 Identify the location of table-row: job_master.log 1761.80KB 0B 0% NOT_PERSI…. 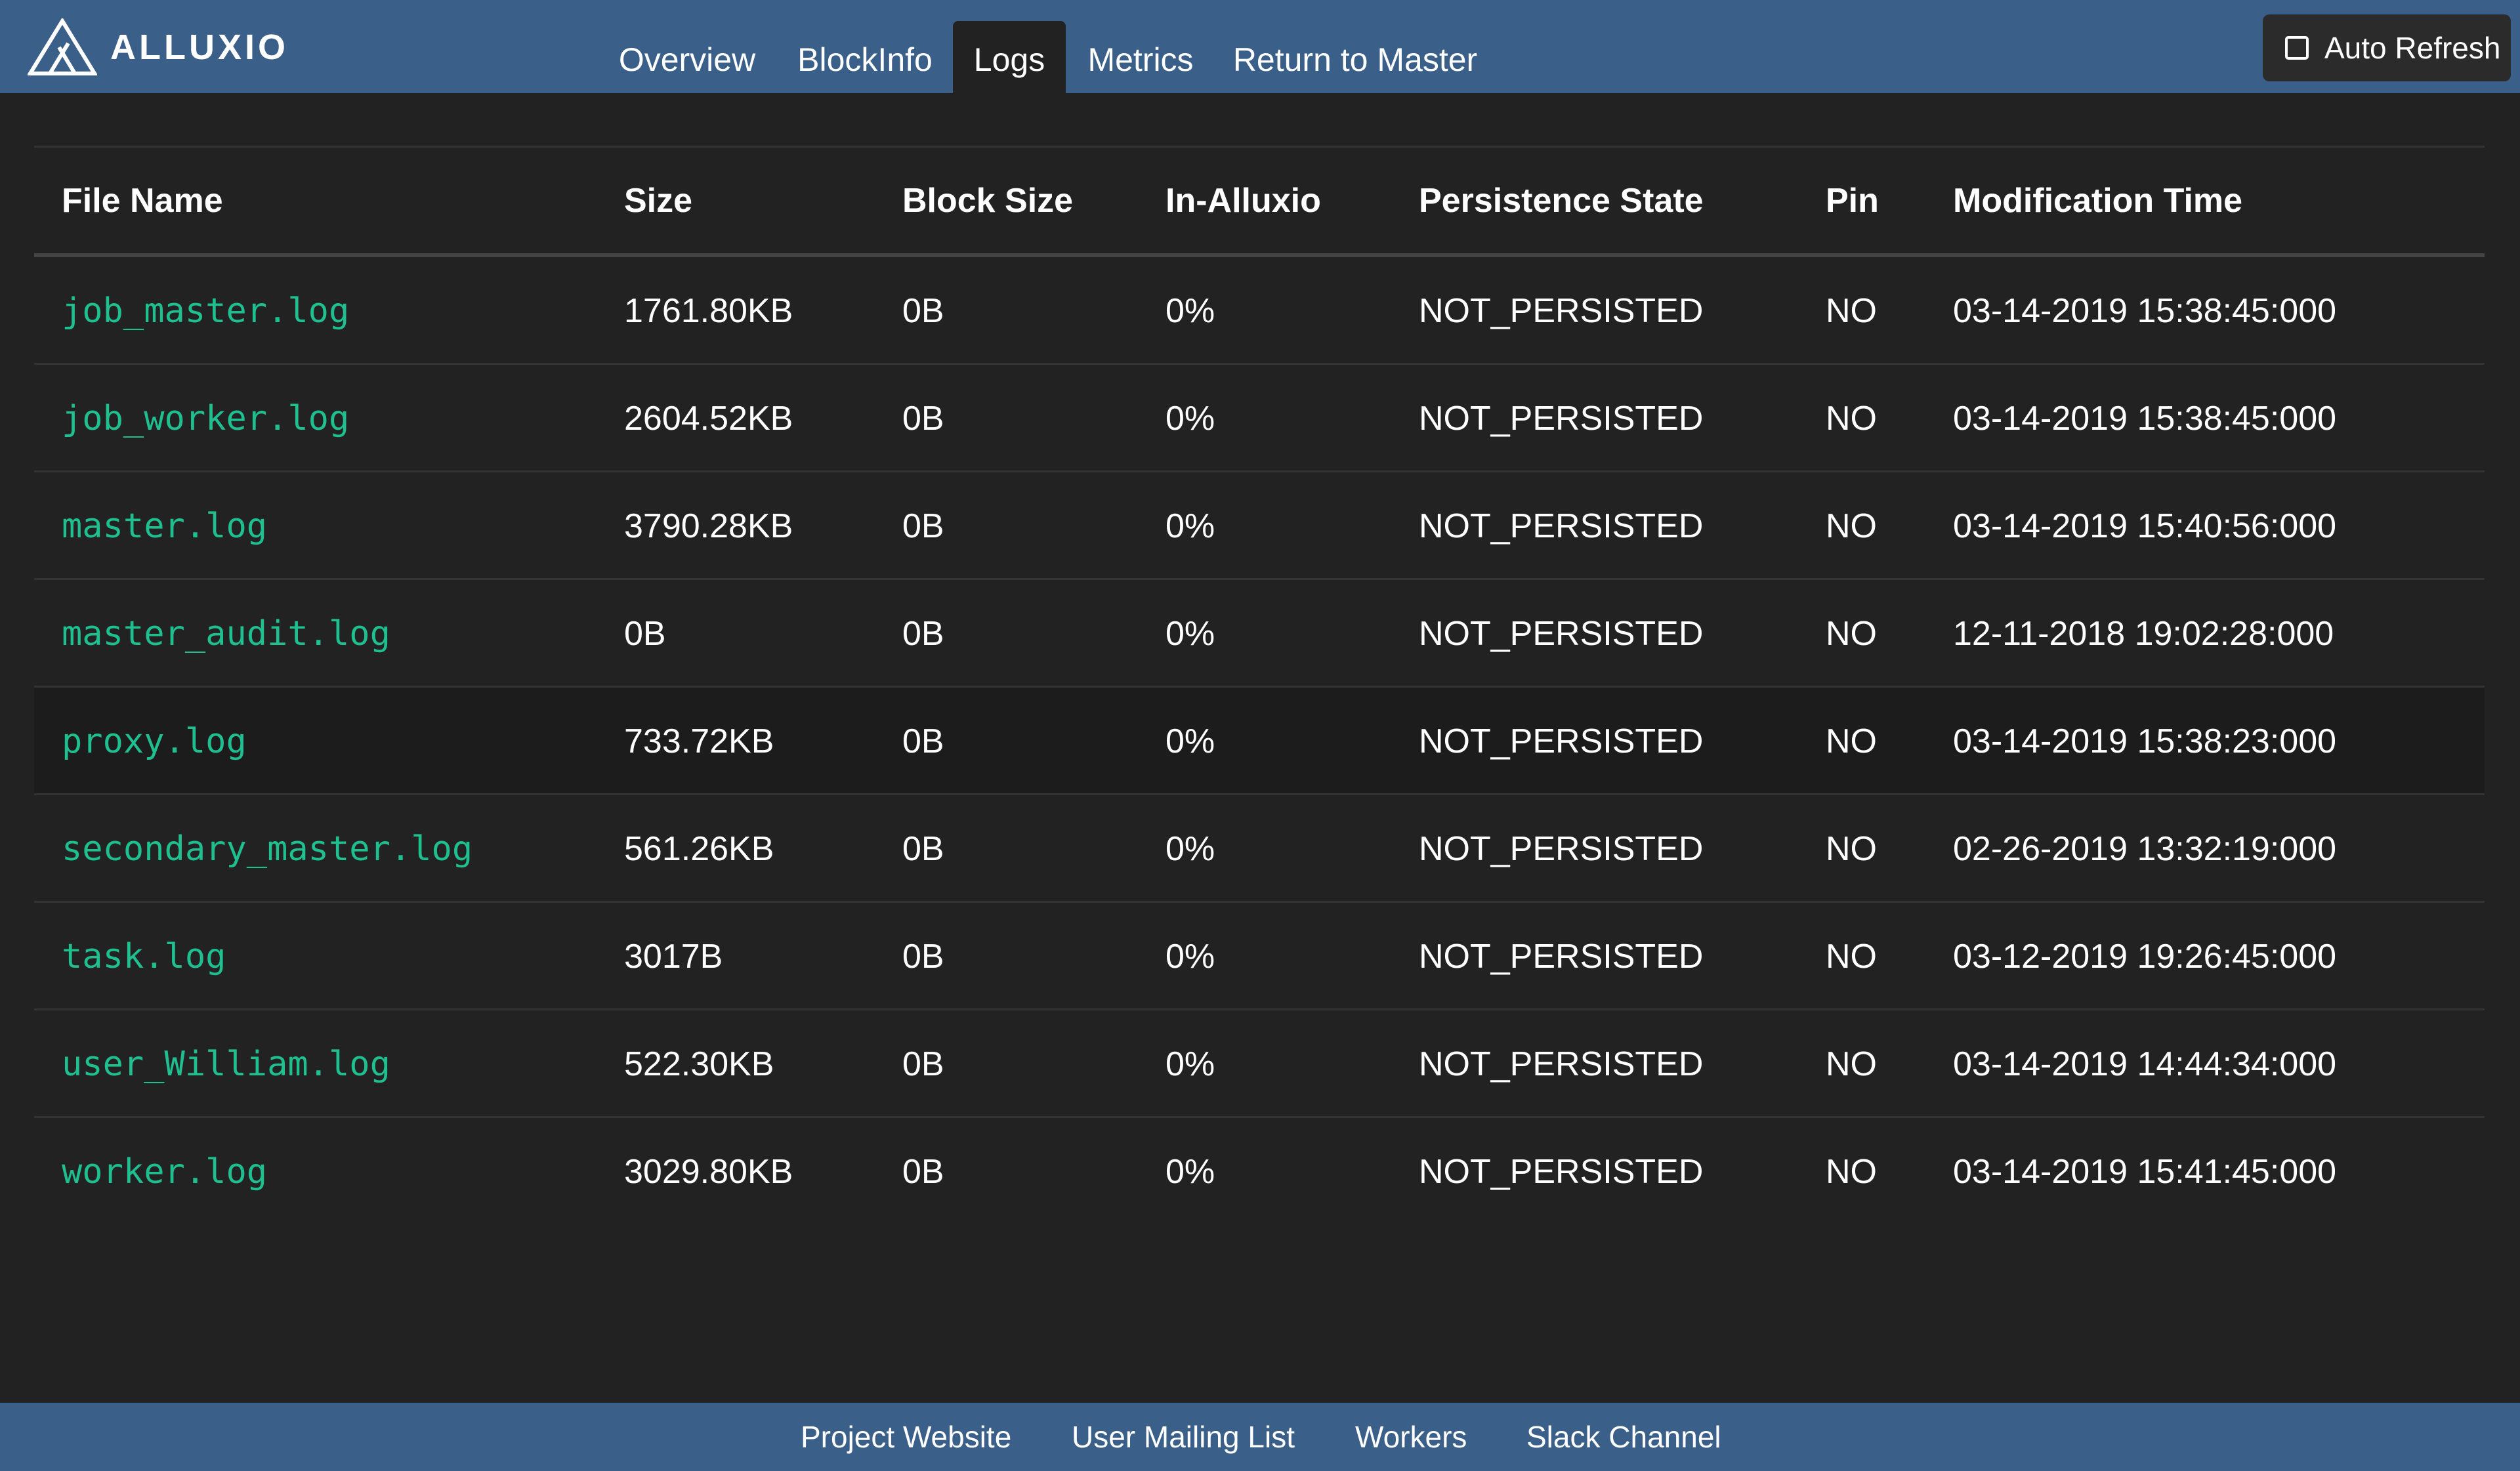
(1259, 311).